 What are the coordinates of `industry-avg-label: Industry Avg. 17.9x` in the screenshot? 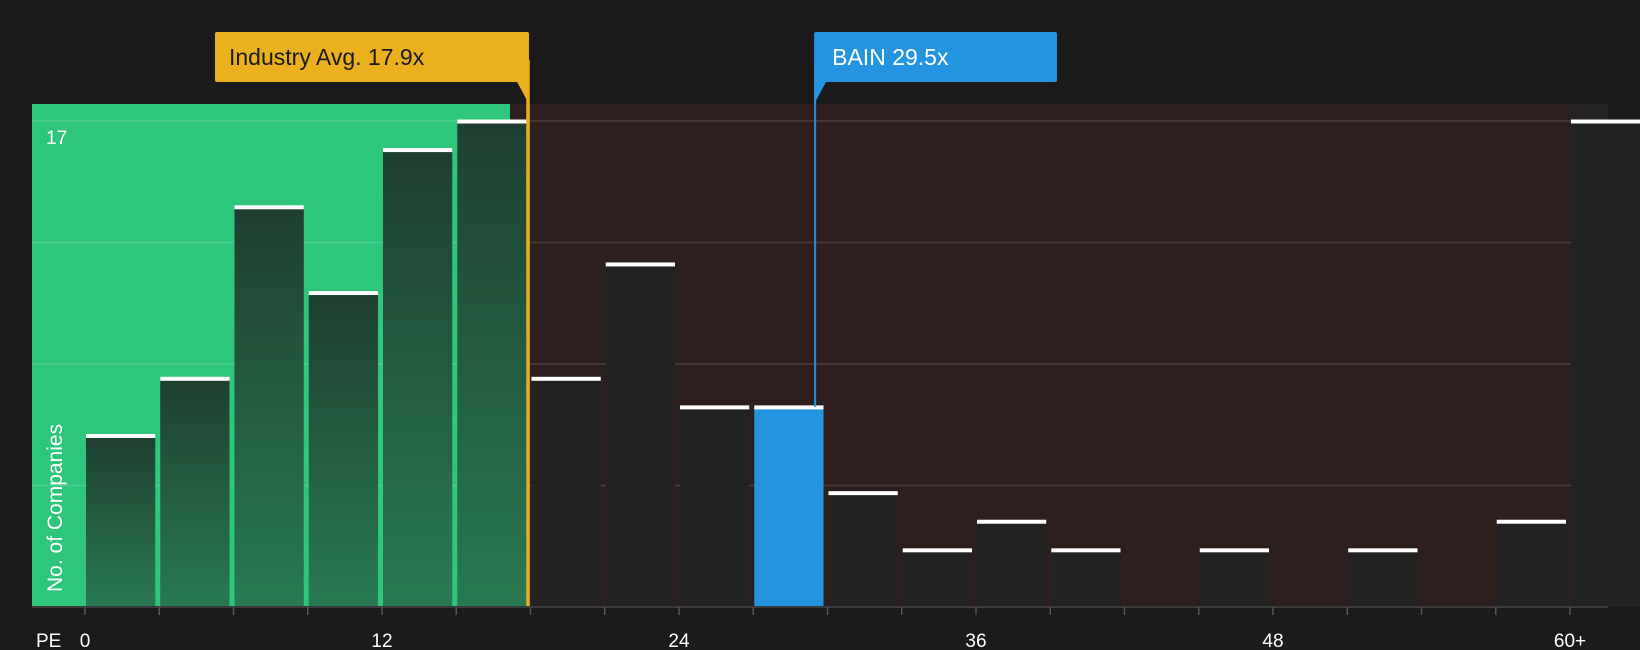 It's located at (327, 57).